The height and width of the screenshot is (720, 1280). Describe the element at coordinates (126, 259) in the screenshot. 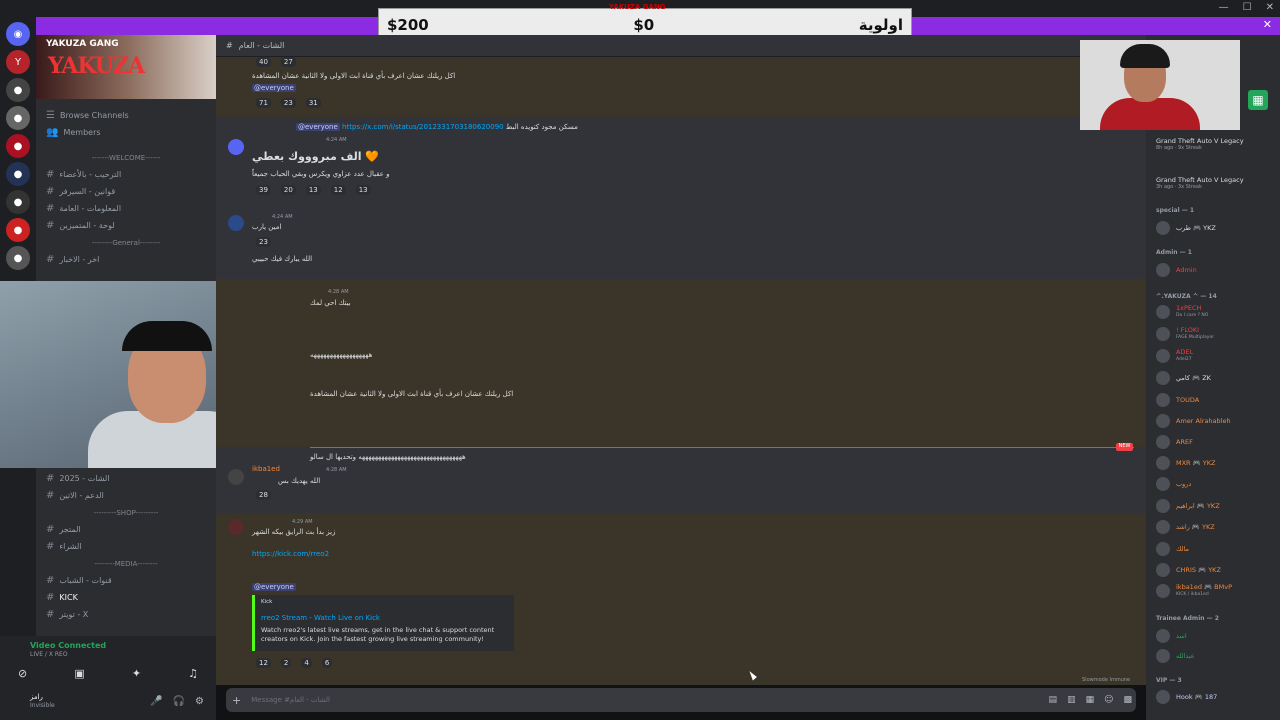

I see `channel-item: # اخر - الاخبار` at that location.